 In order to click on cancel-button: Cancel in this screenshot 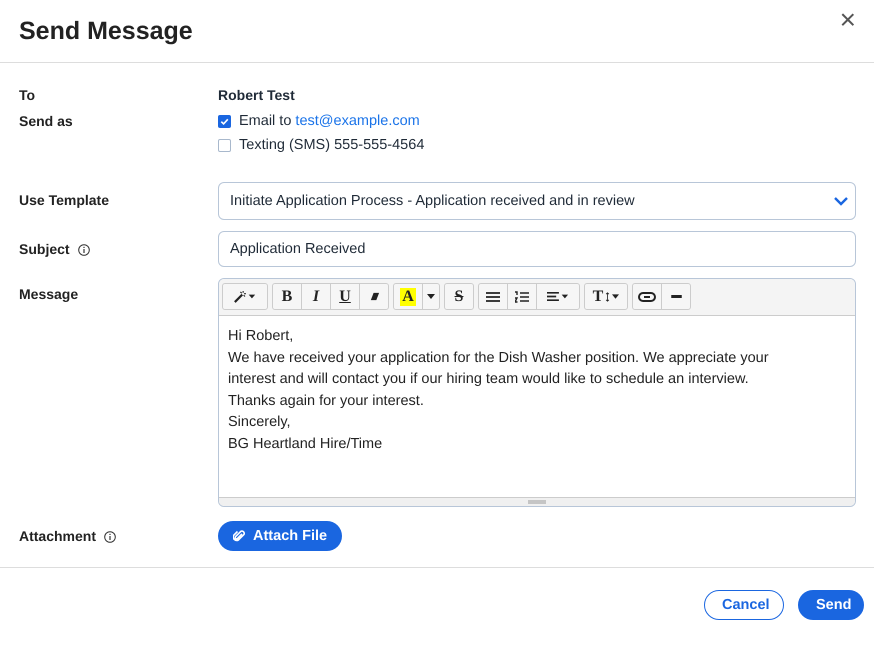, I will do `click(744, 605)`.